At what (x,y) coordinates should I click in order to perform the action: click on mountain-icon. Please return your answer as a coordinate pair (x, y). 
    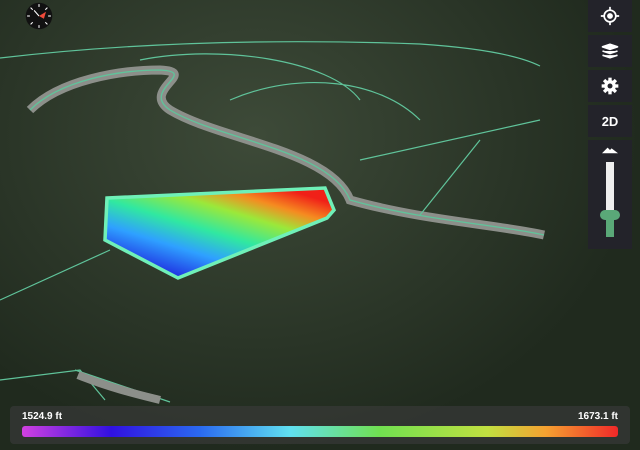
    Looking at the image, I should click on (610, 150).